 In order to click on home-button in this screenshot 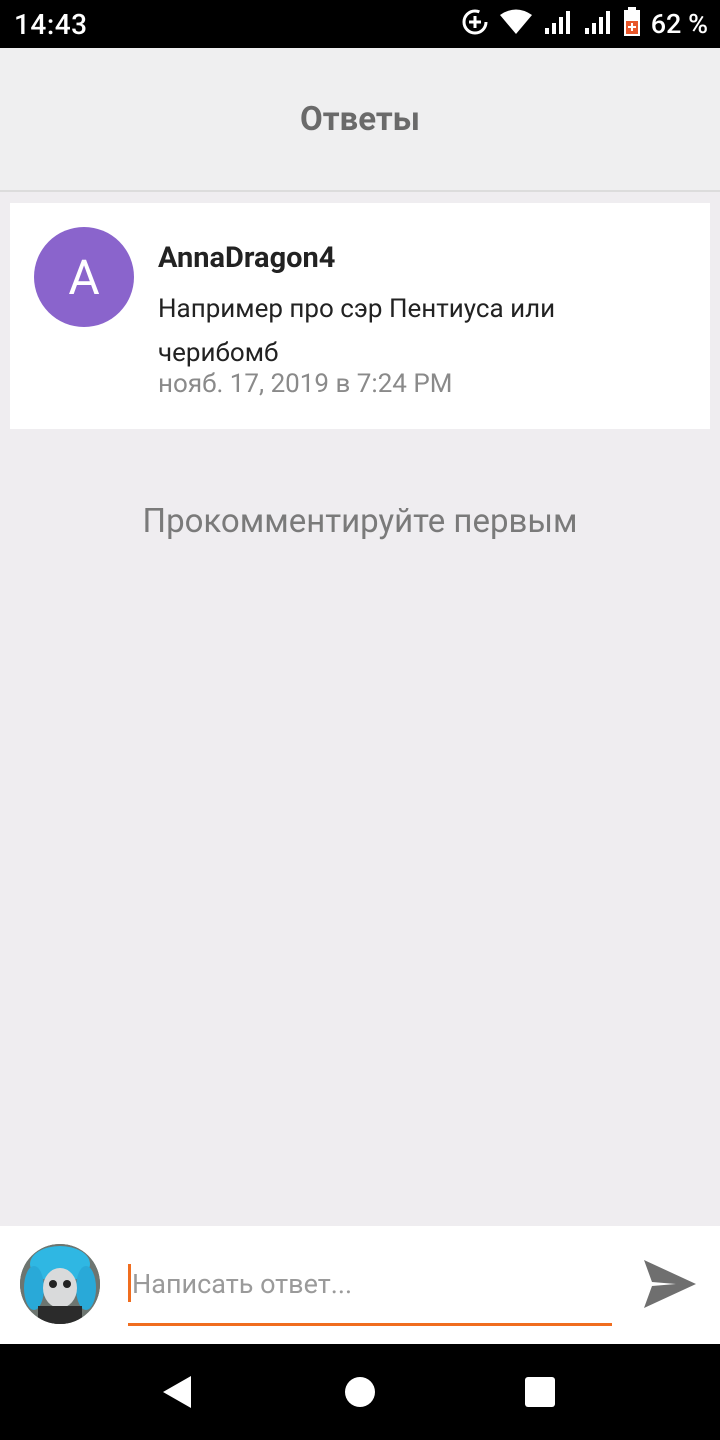, I will do `click(360, 1392)`.